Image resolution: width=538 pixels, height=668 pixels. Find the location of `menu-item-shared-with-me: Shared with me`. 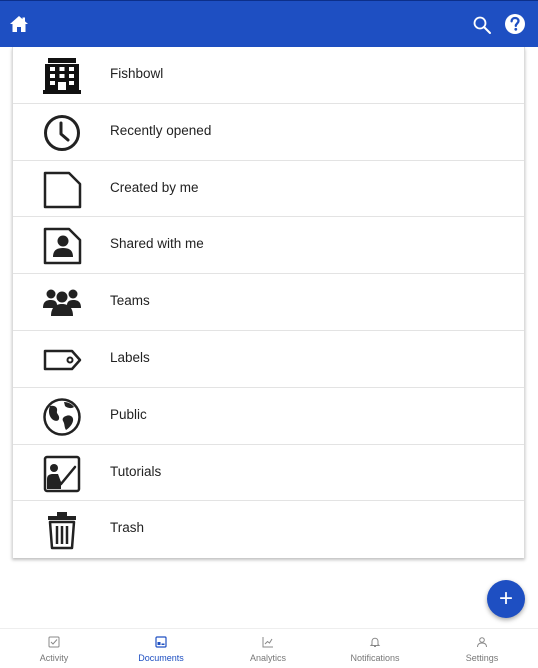

menu-item-shared-with-me: Shared with me is located at coordinates (268, 246).